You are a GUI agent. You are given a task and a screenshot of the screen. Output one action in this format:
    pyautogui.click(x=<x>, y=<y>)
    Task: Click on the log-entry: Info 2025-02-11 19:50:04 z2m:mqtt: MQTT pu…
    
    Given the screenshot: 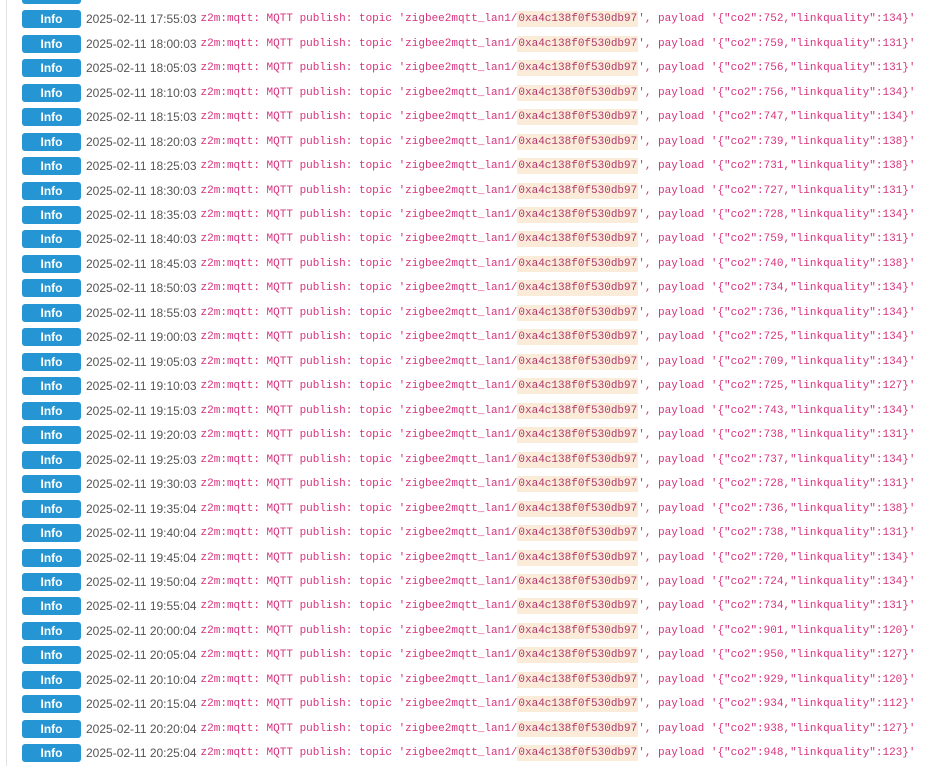 What is the action you would take?
    pyautogui.click(x=479, y=582)
    